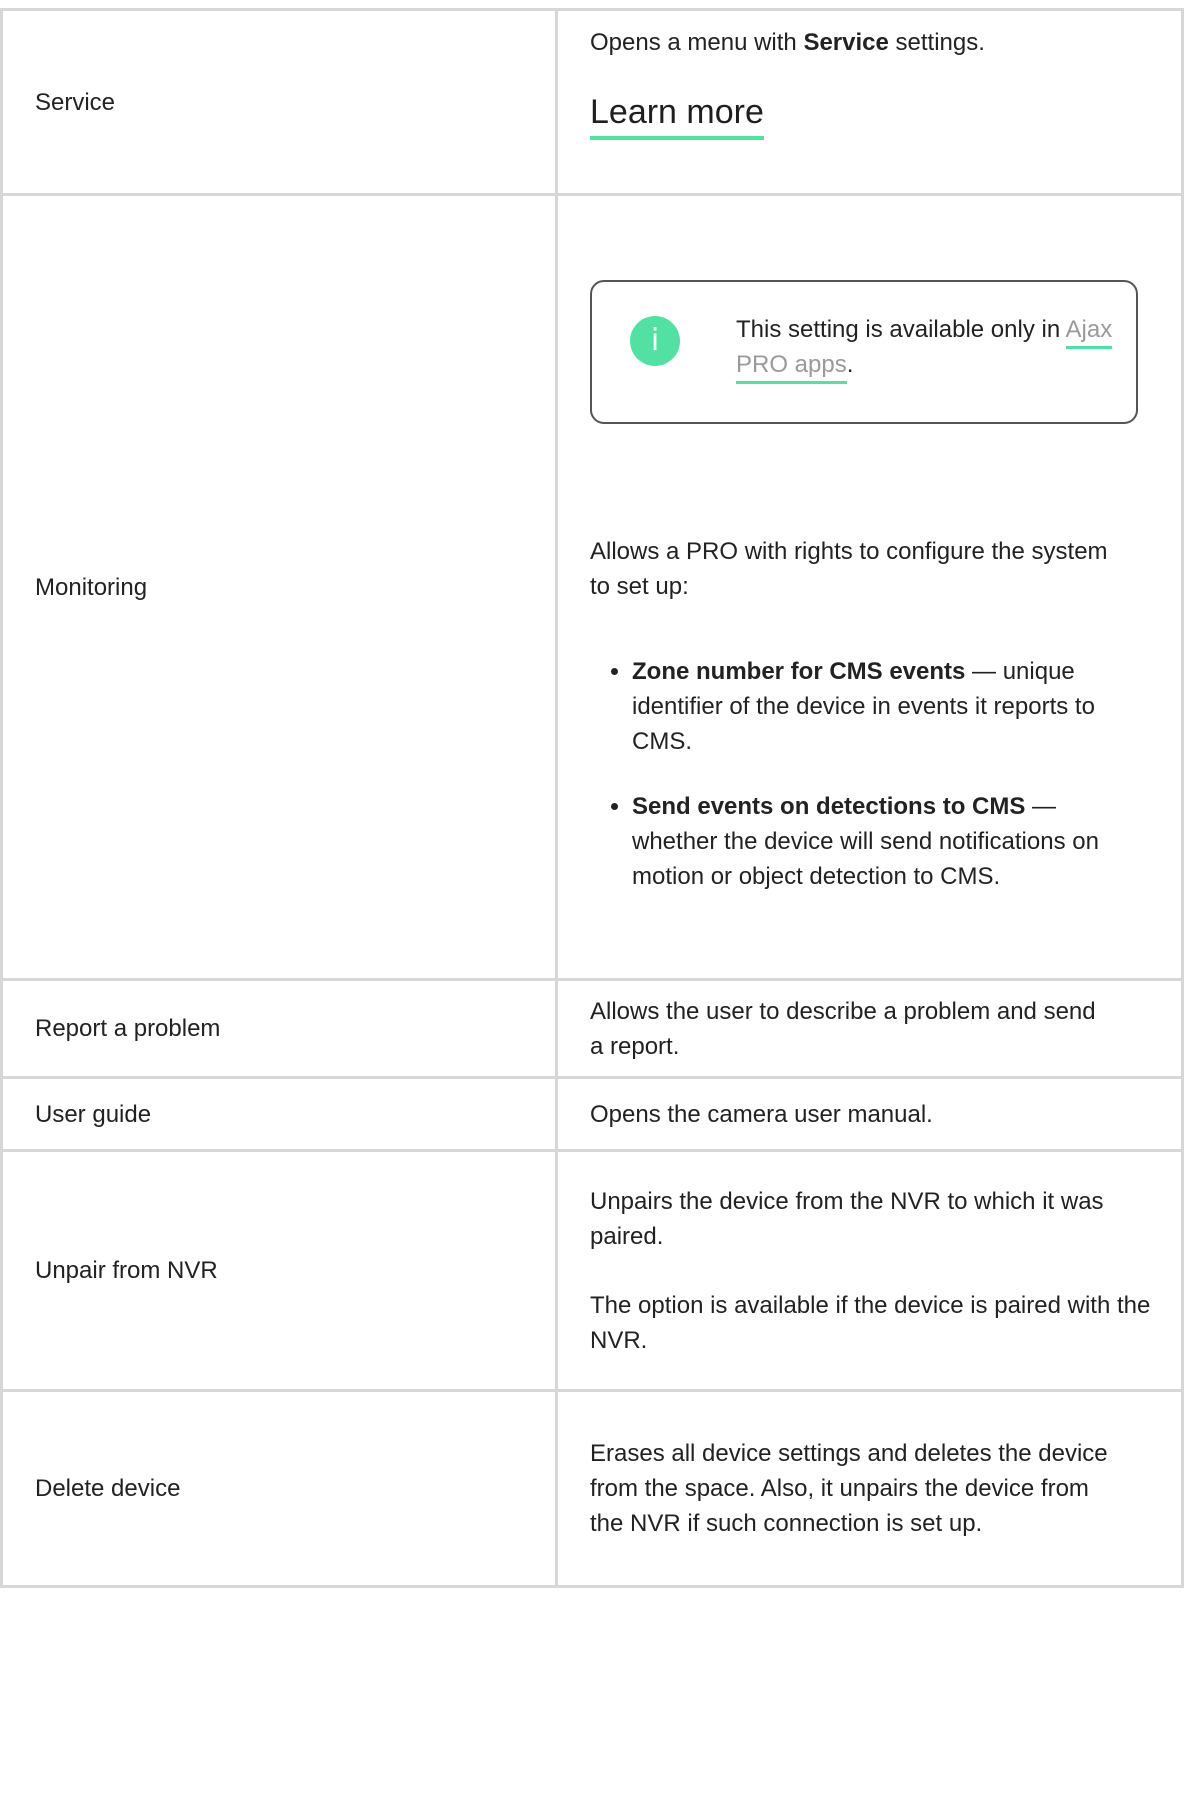 This screenshot has width=1192, height=1804. What do you see at coordinates (279, 1114) in the screenshot?
I see `setting-name-cell: User guide` at bounding box center [279, 1114].